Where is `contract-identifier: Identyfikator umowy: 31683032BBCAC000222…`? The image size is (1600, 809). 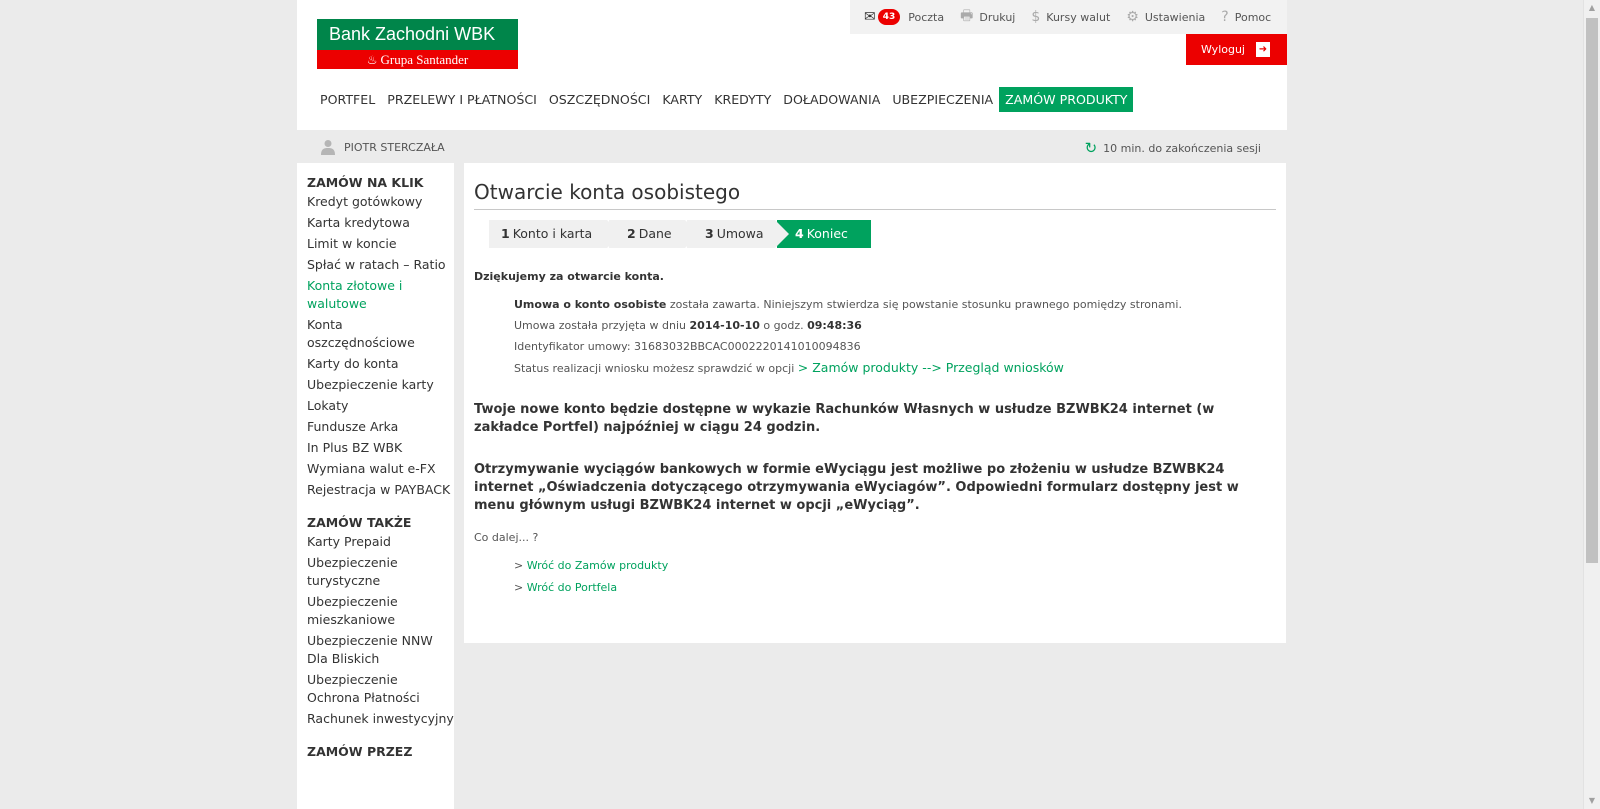 contract-identifier: Identyfikator umowy: 31683032BBCAC000222… is located at coordinates (687, 346).